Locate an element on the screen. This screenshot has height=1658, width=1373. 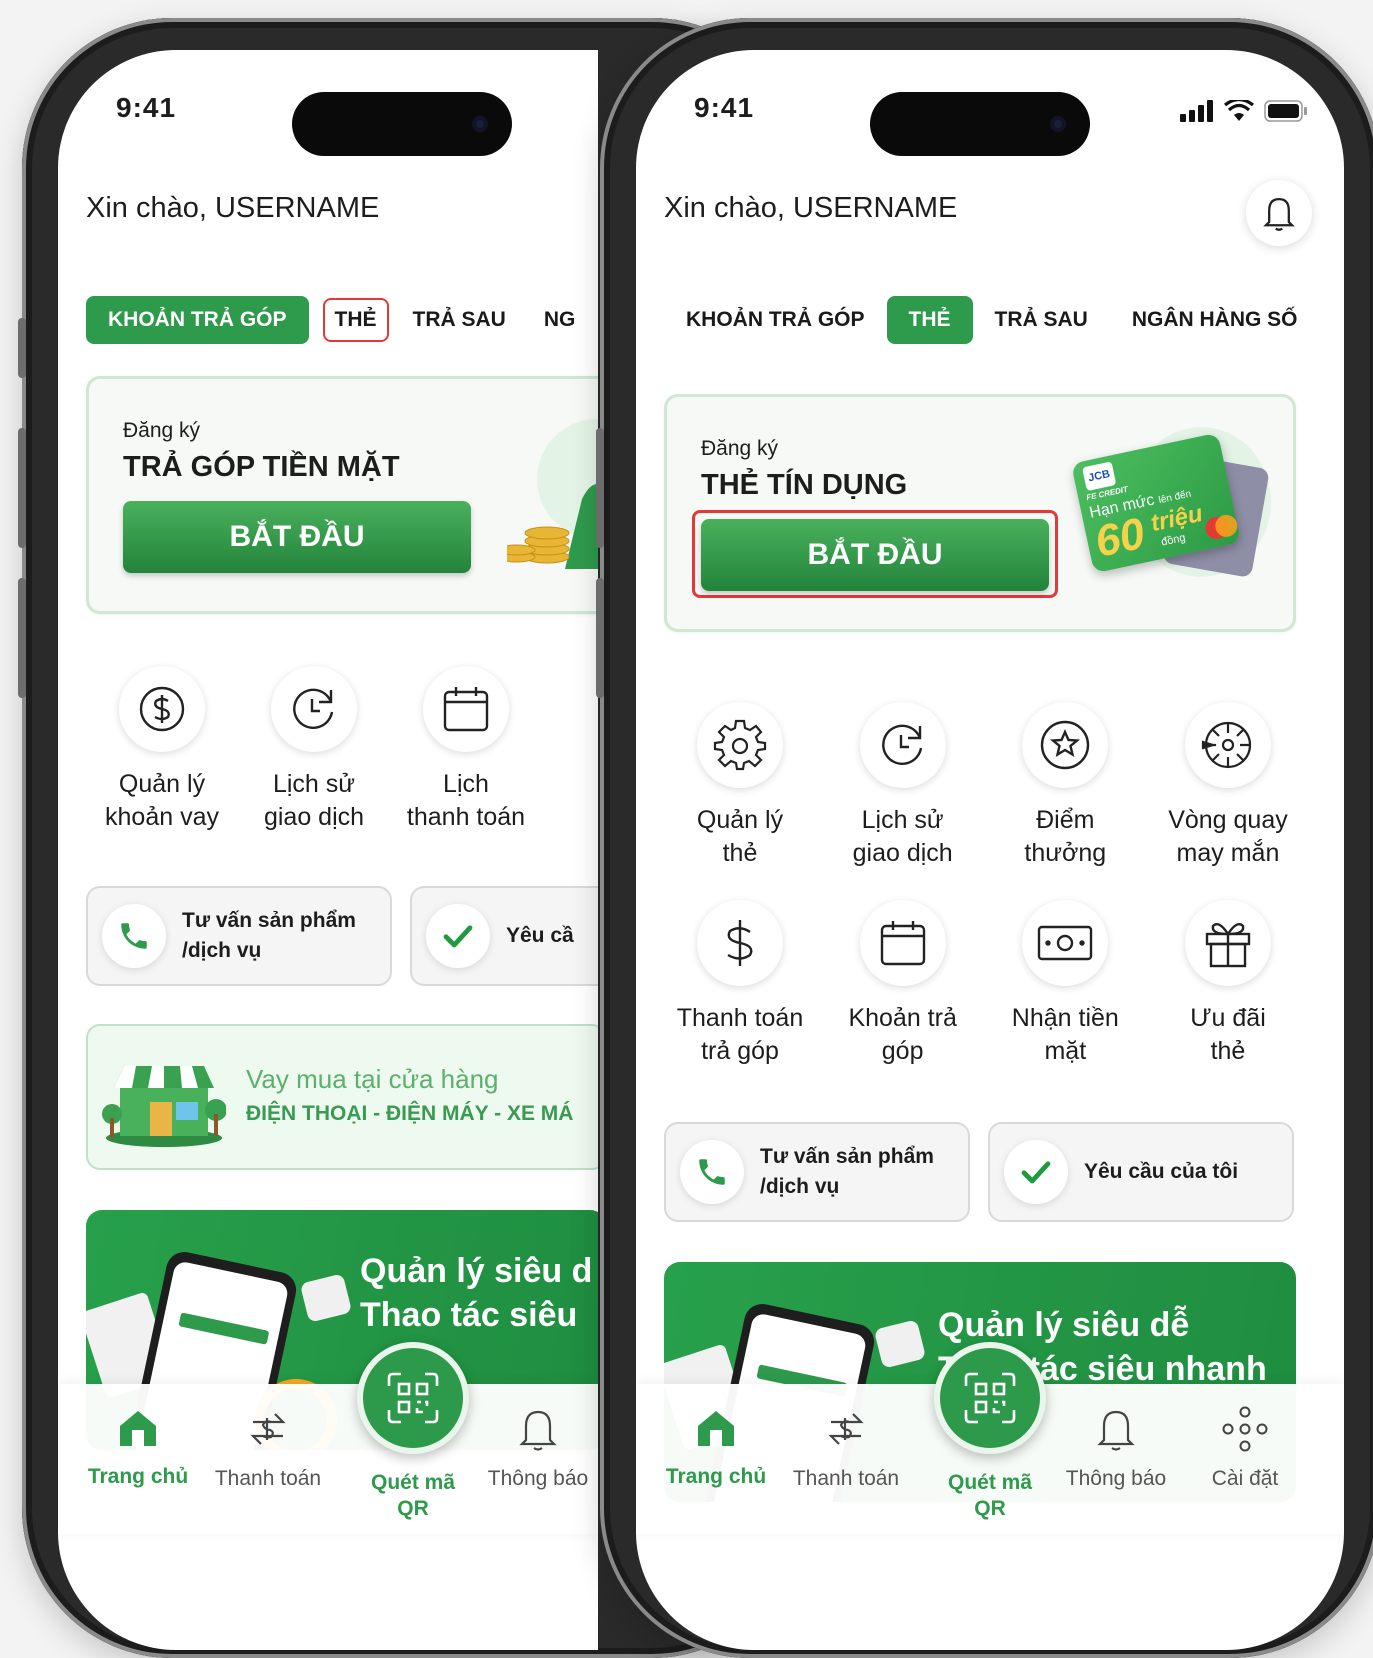
nav-settings-label: Cài đặt is located at coordinates (1245, 1478).